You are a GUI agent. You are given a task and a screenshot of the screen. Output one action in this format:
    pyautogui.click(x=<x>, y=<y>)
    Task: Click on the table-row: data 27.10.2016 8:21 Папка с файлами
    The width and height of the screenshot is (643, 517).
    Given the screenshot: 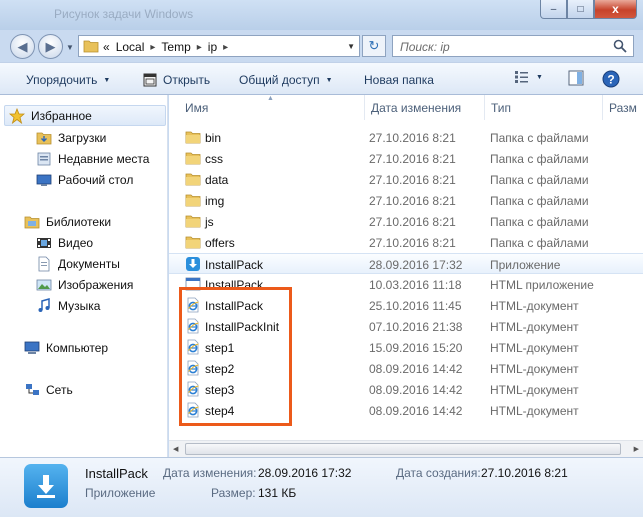 What is the action you would take?
    pyautogui.click(x=406, y=179)
    